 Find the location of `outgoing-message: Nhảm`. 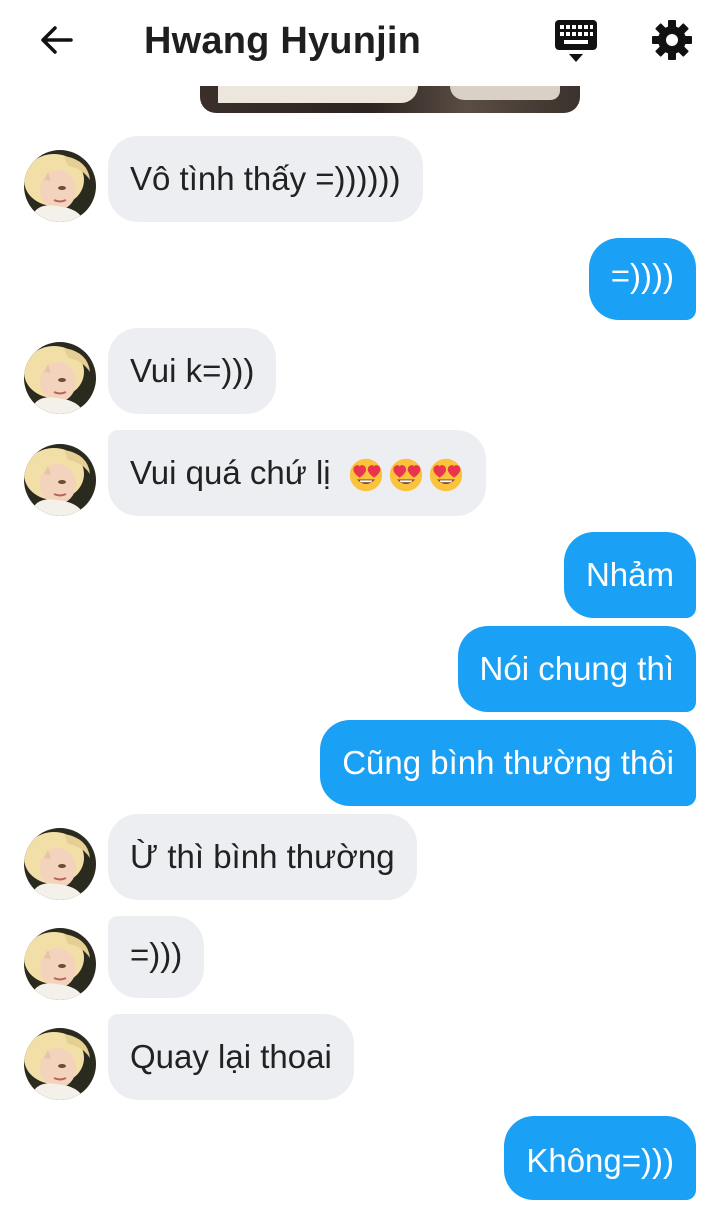

outgoing-message: Nhảm is located at coordinates (629, 575).